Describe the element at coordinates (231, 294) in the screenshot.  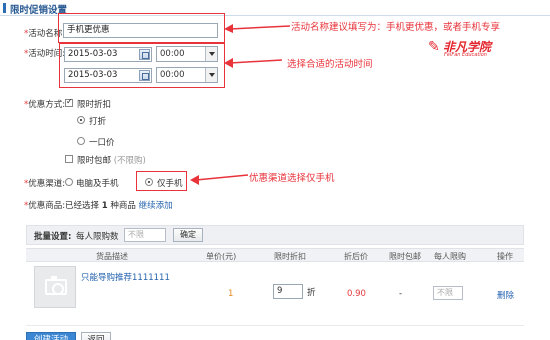
I see `unit-price: 1` at that location.